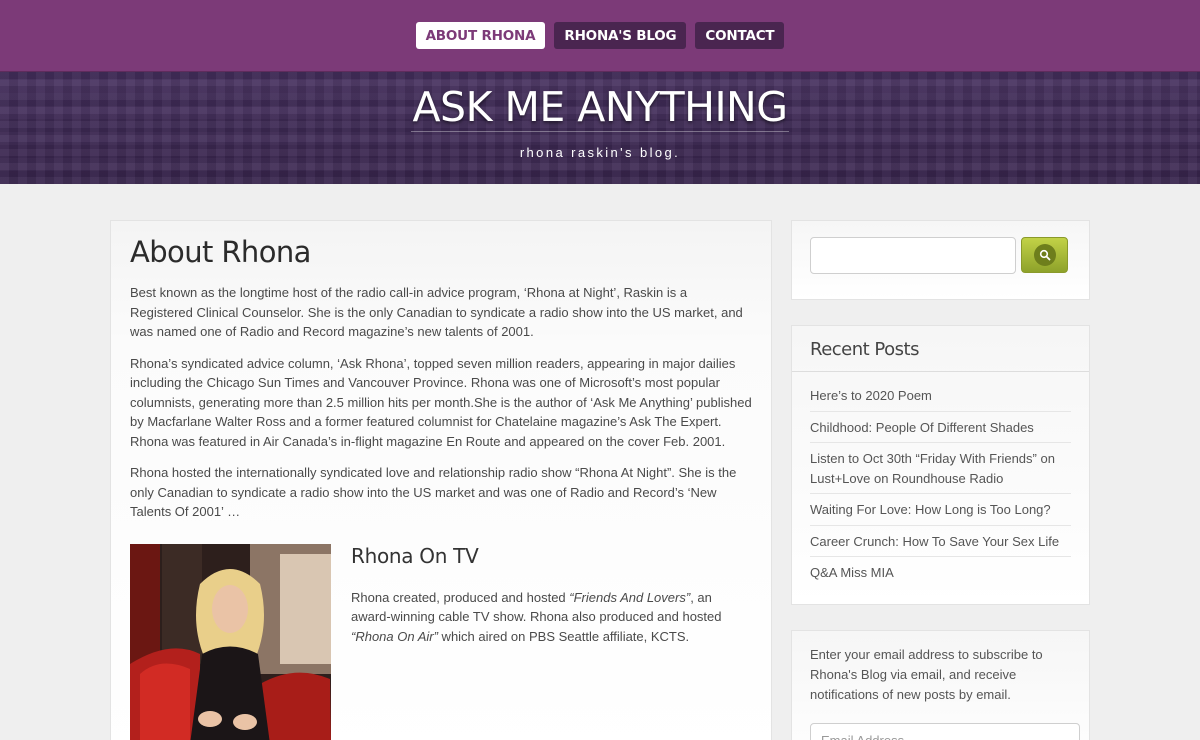 The image size is (1200, 740). What do you see at coordinates (940, 510) in the screenshot?
I see `recent-post-link: Waiting For Love: How Long is Too Long?` at bounding box center [940, 510].